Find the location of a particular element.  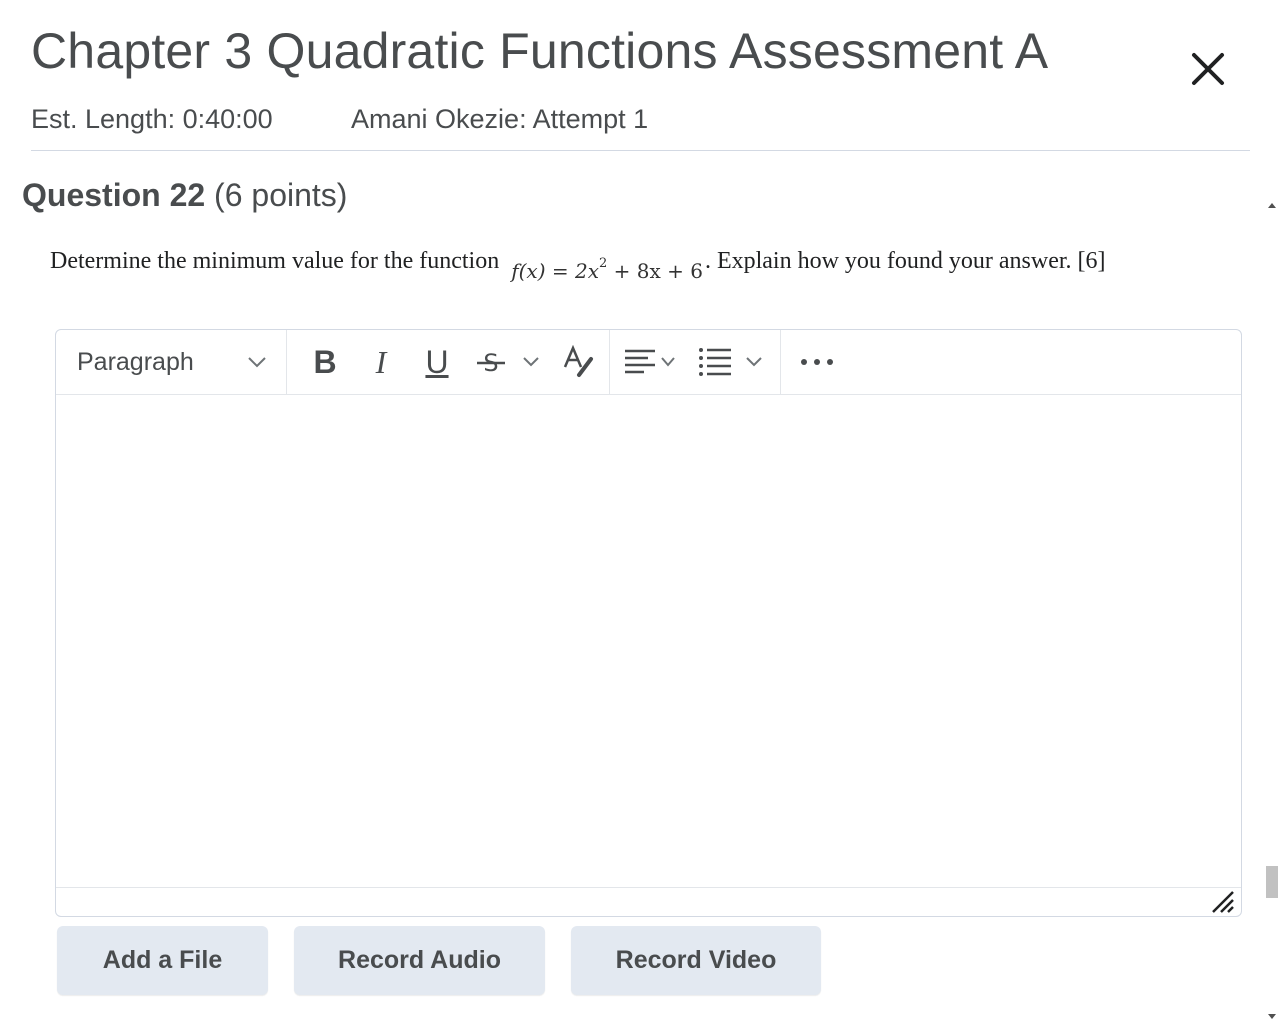

math-equation: f(x) = 2x2 + 8x + 6 is located at coordinates (607, 269).